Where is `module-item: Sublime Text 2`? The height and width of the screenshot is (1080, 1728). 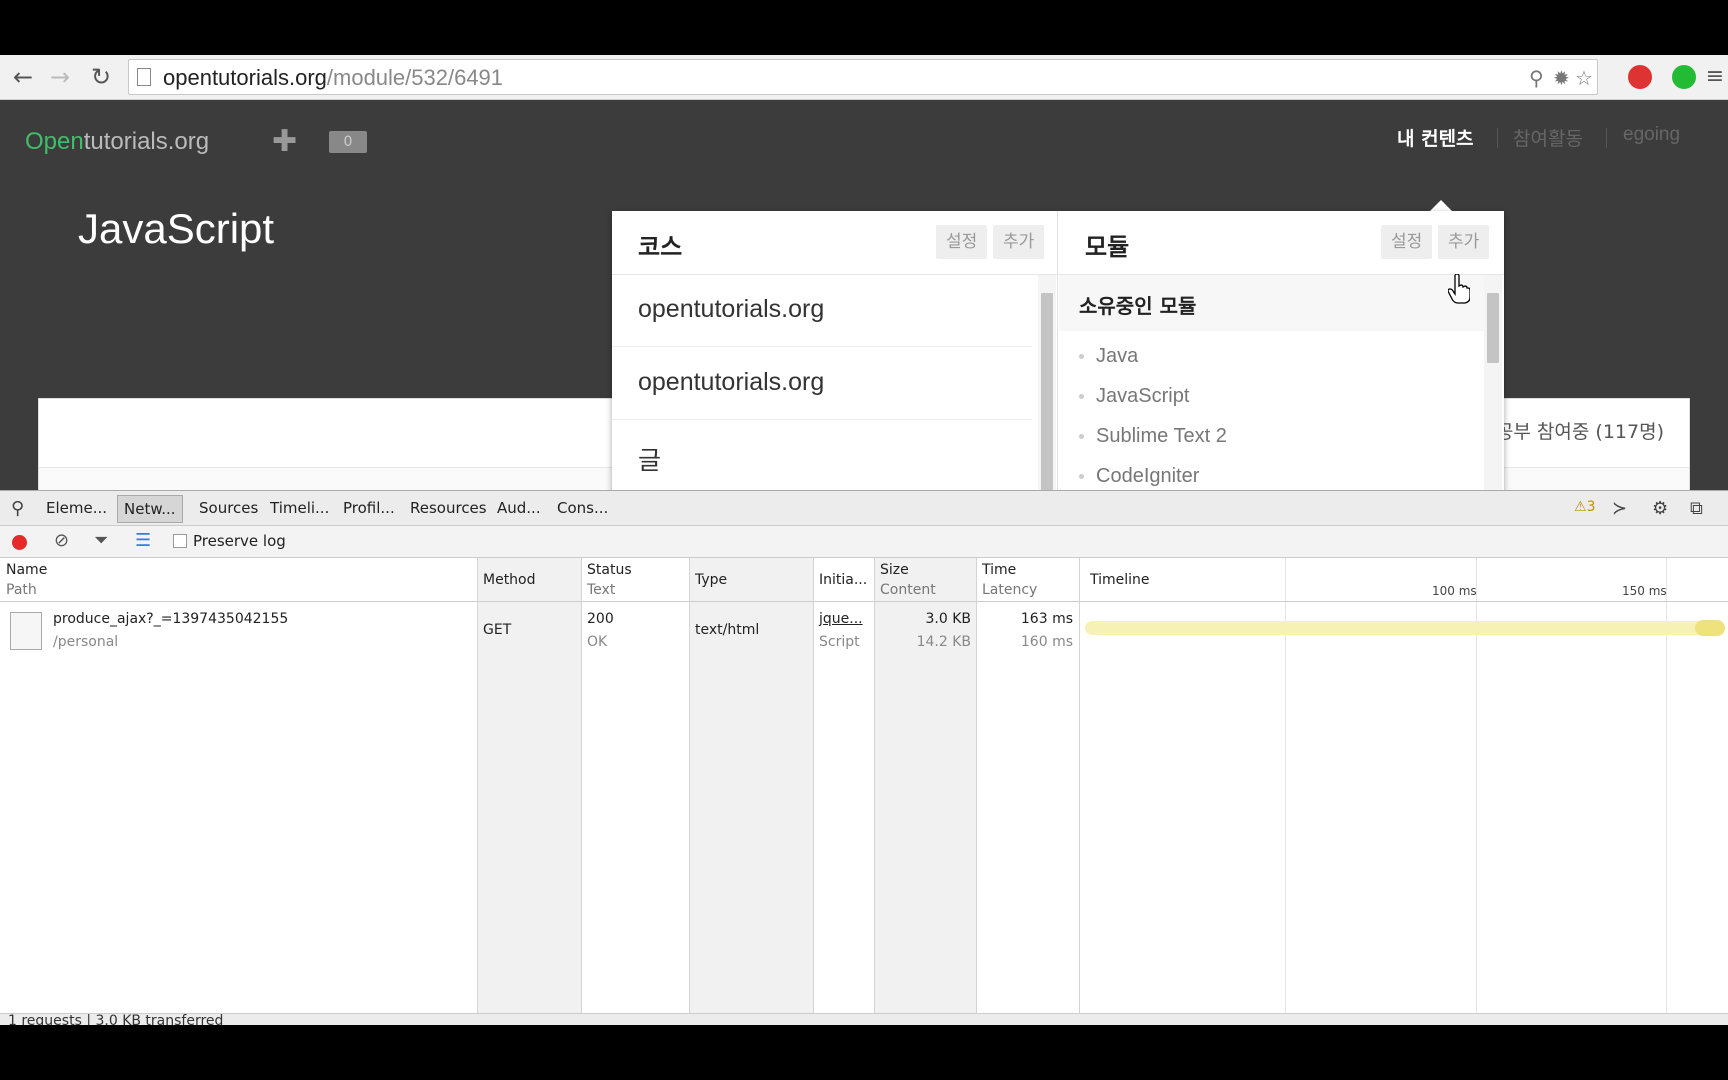 module-item: Sublime Text 2 is located at coordinates (1153, 436).